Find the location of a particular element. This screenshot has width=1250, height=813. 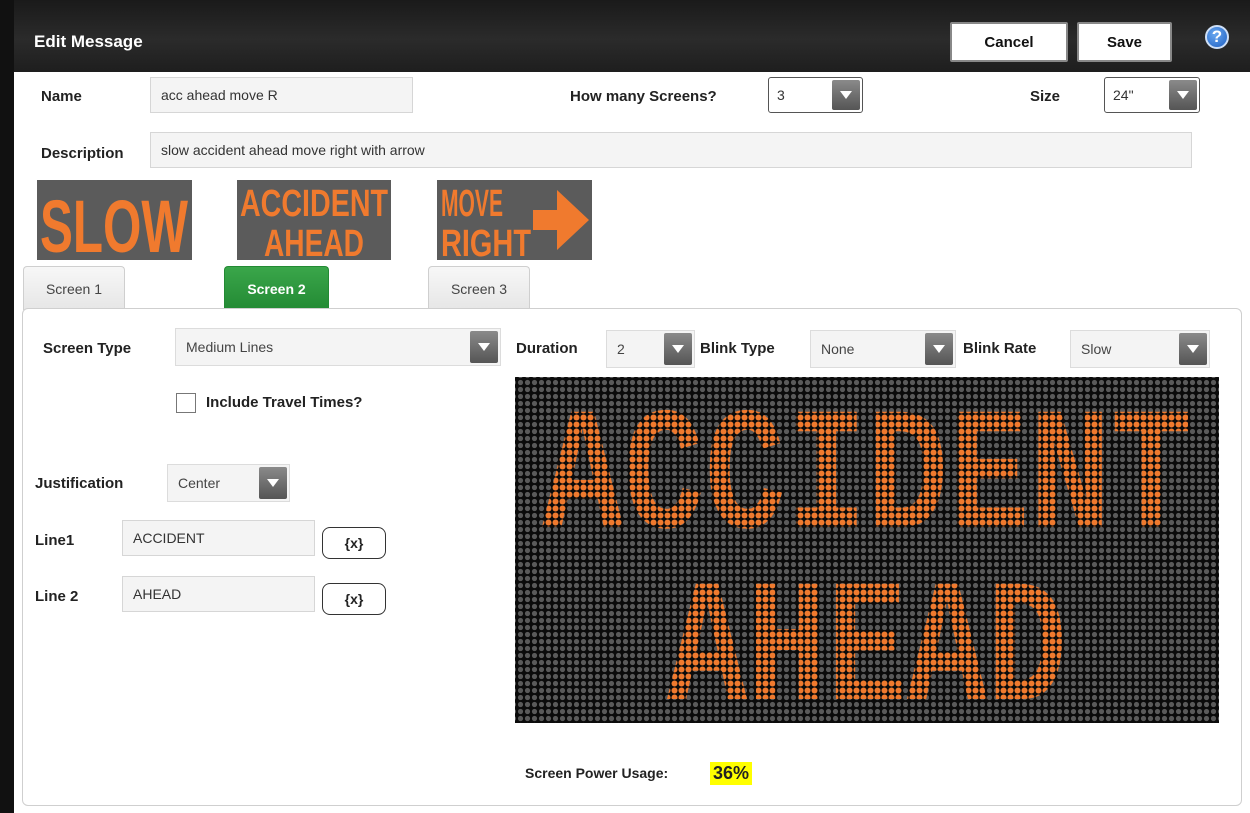

description-label: Description is located at coordinates (82, 153).